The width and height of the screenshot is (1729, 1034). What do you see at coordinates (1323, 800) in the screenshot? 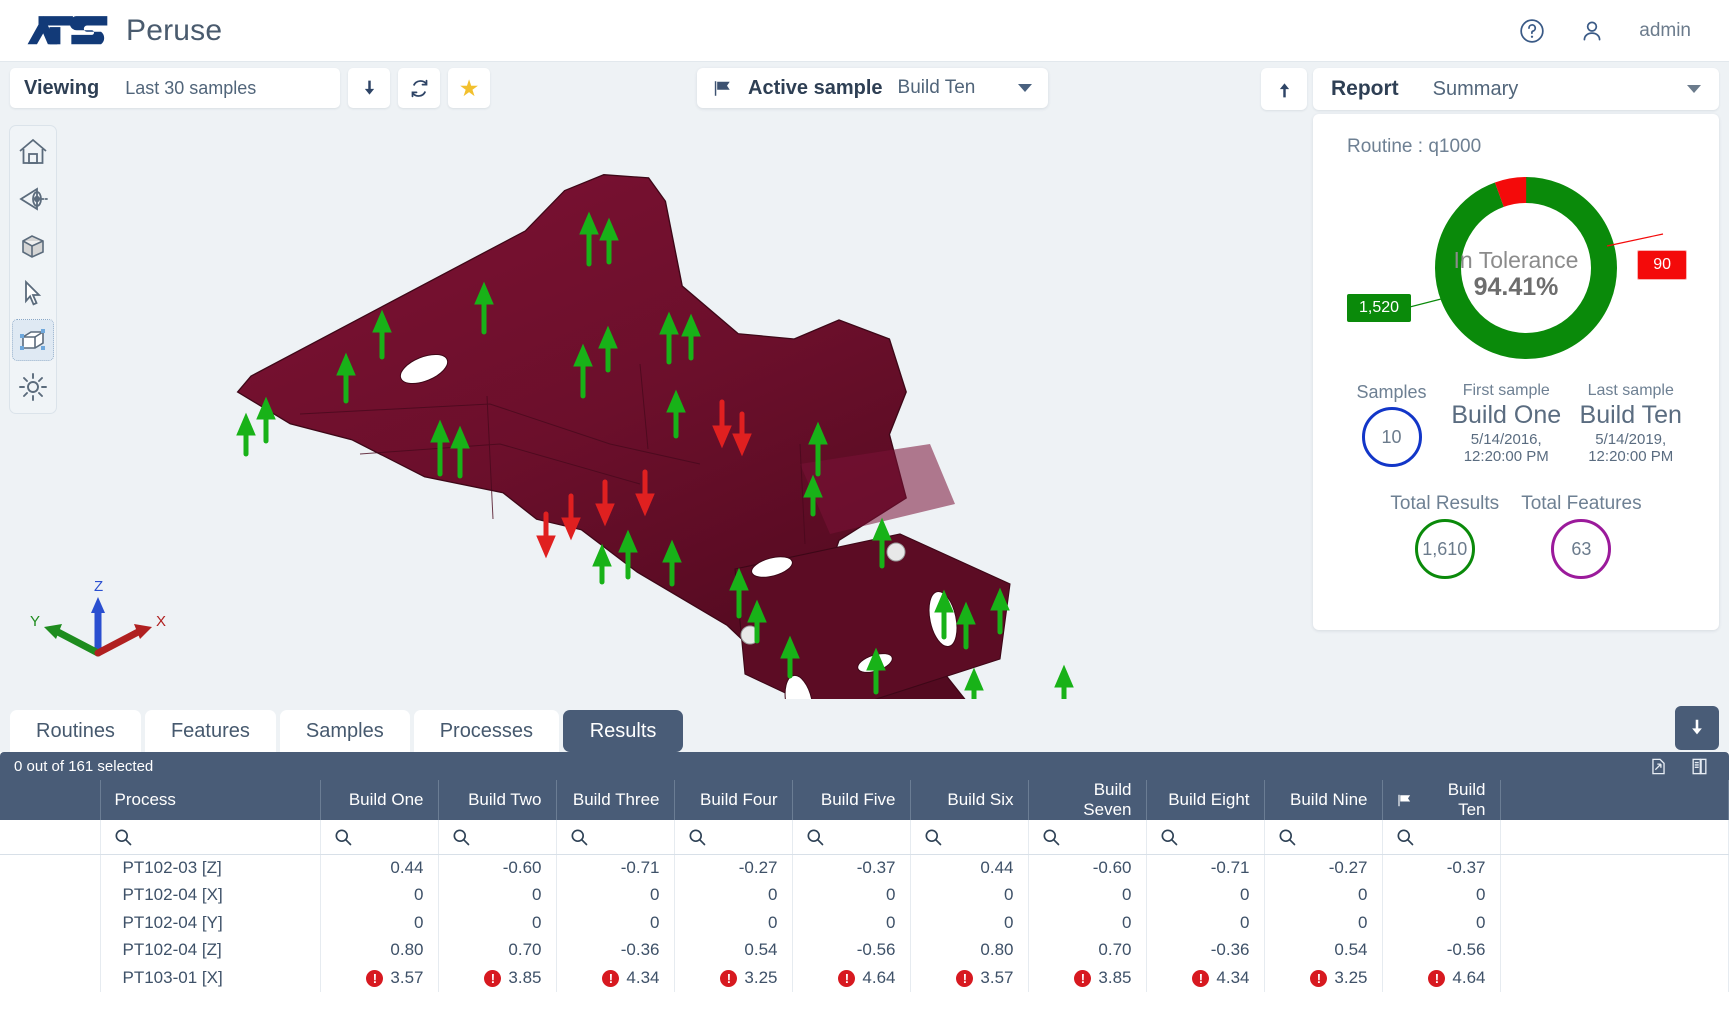
I see `column-header-build-nine: Build Nine` at bounding box center [1323, 800].